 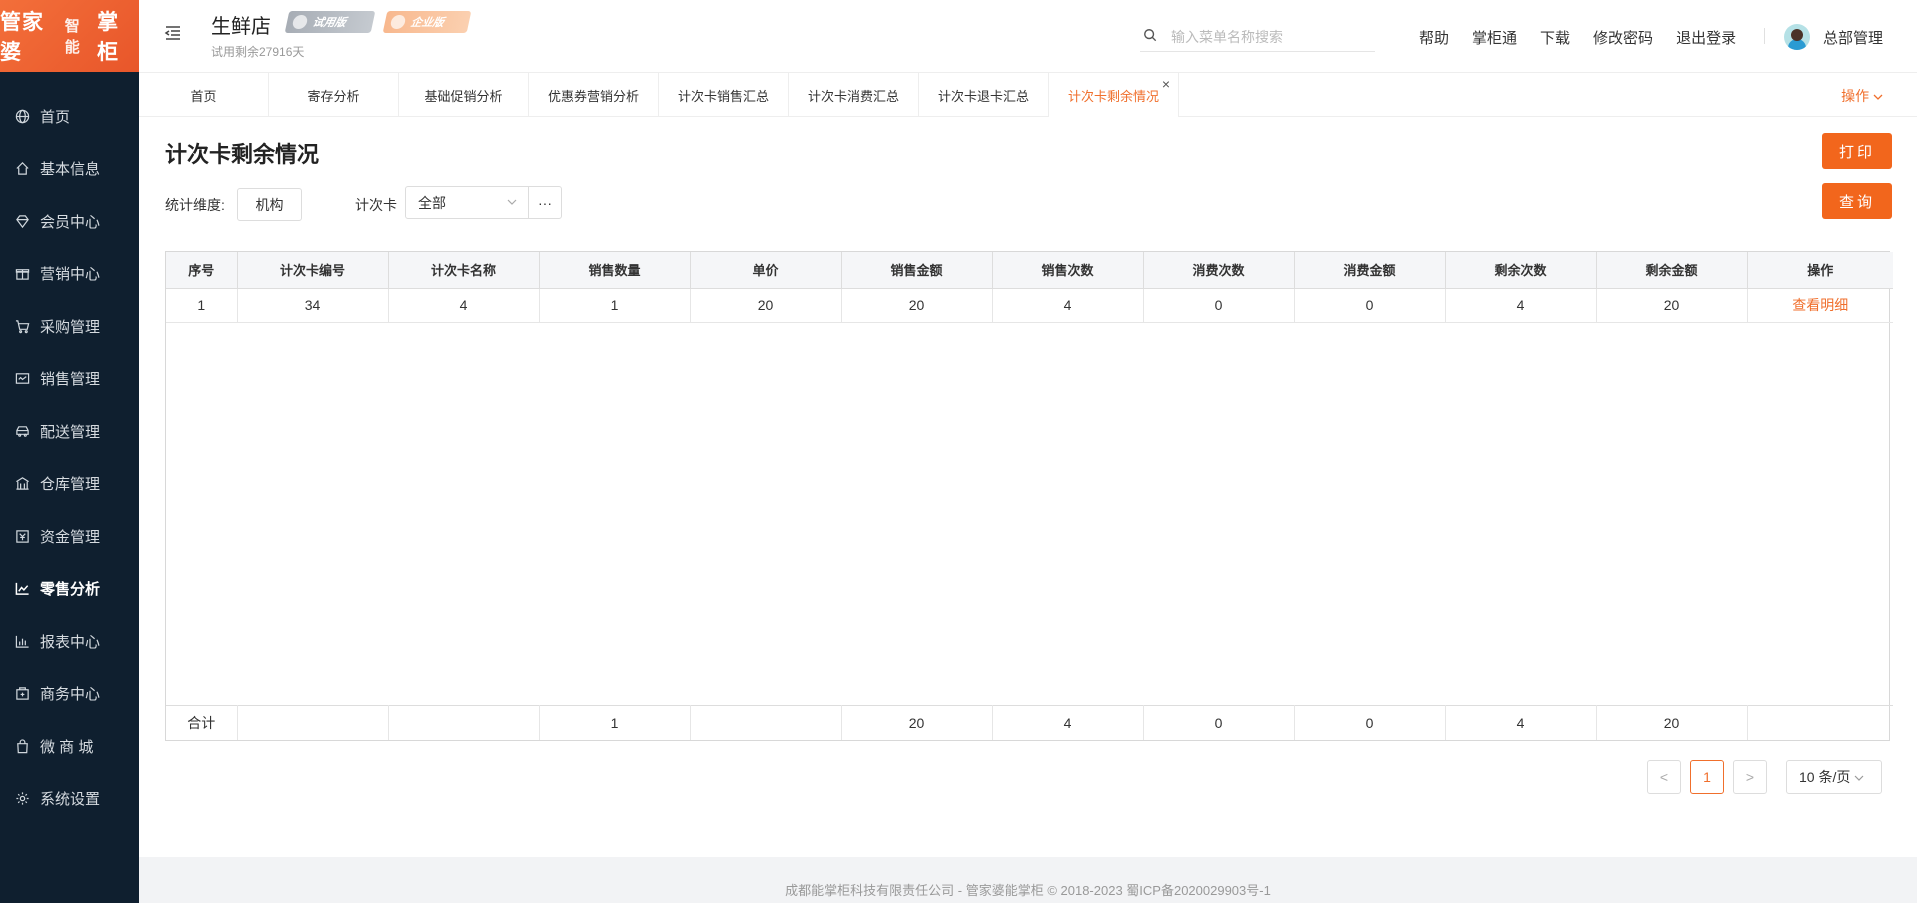 I want to click on sidebar-item-basic-info: 基本信息, so click(x=69, y=169).